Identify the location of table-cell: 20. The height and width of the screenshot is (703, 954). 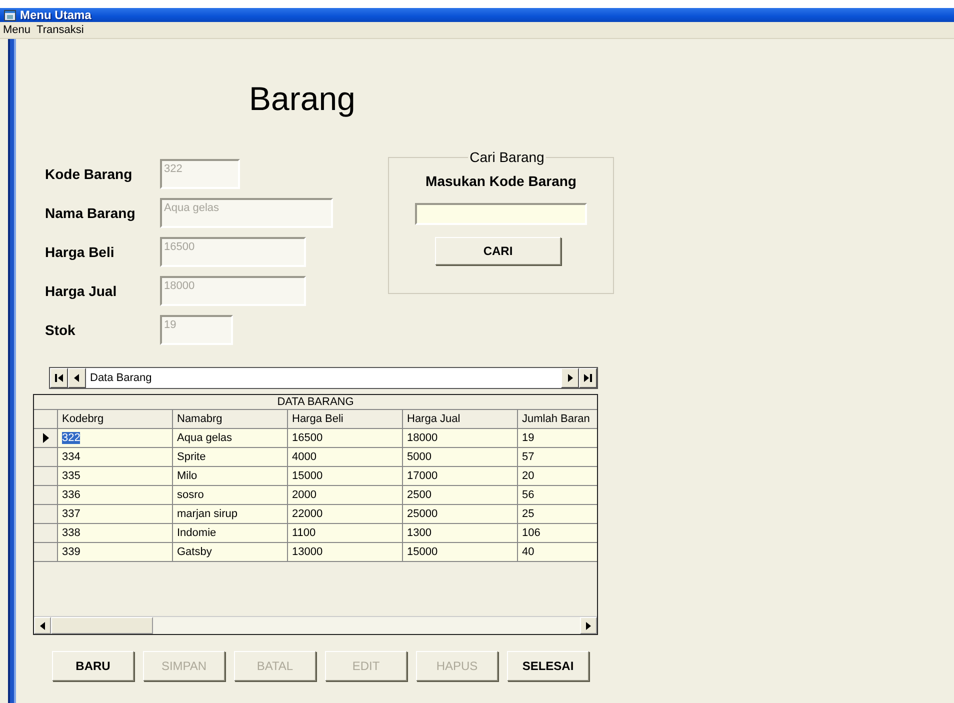
(528, 476).